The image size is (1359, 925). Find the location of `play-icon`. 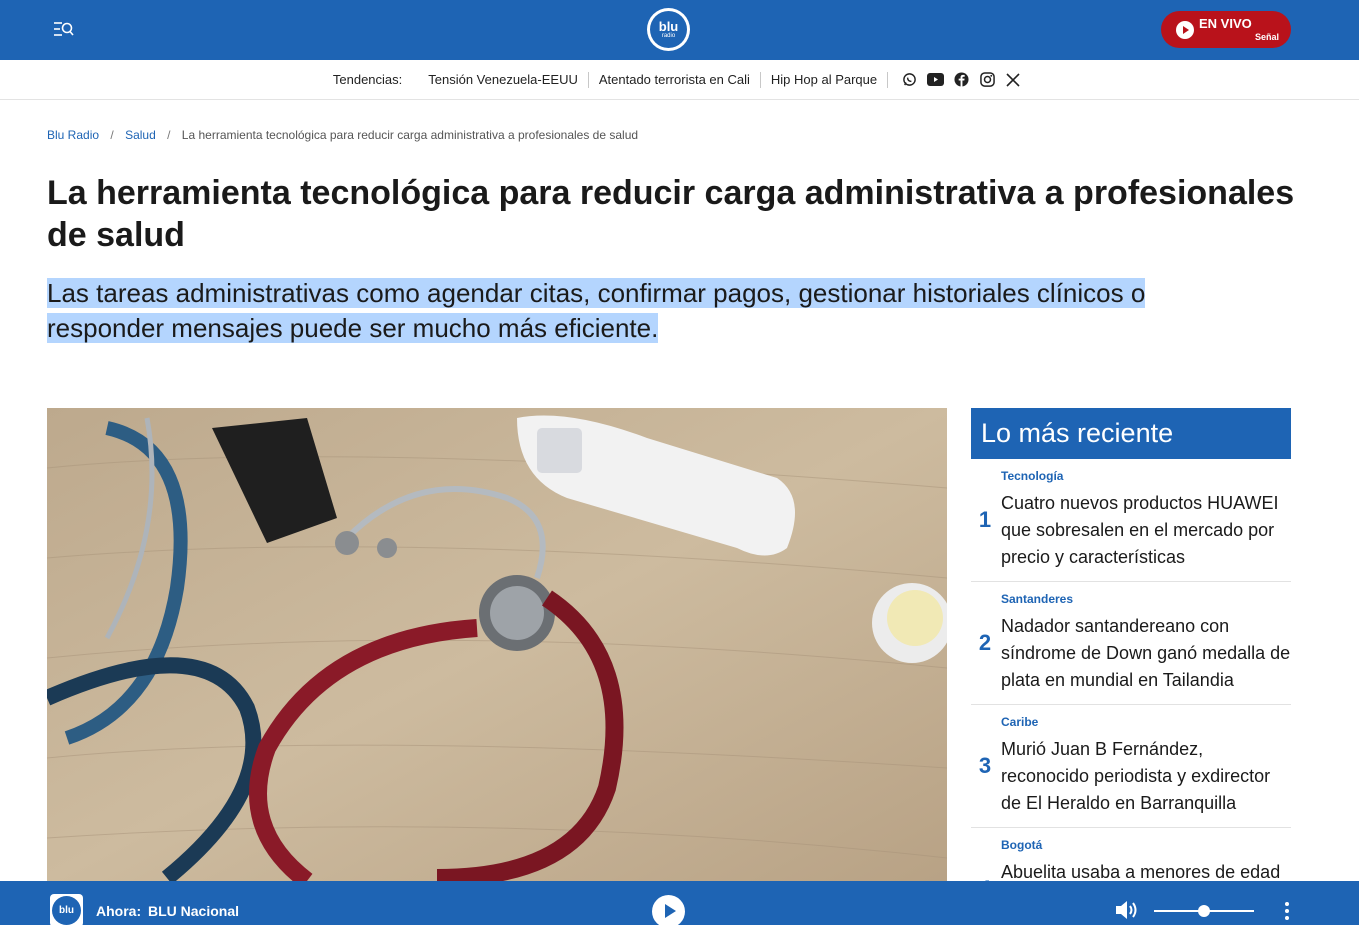

play-icon is located at coordinates (1185, 30).